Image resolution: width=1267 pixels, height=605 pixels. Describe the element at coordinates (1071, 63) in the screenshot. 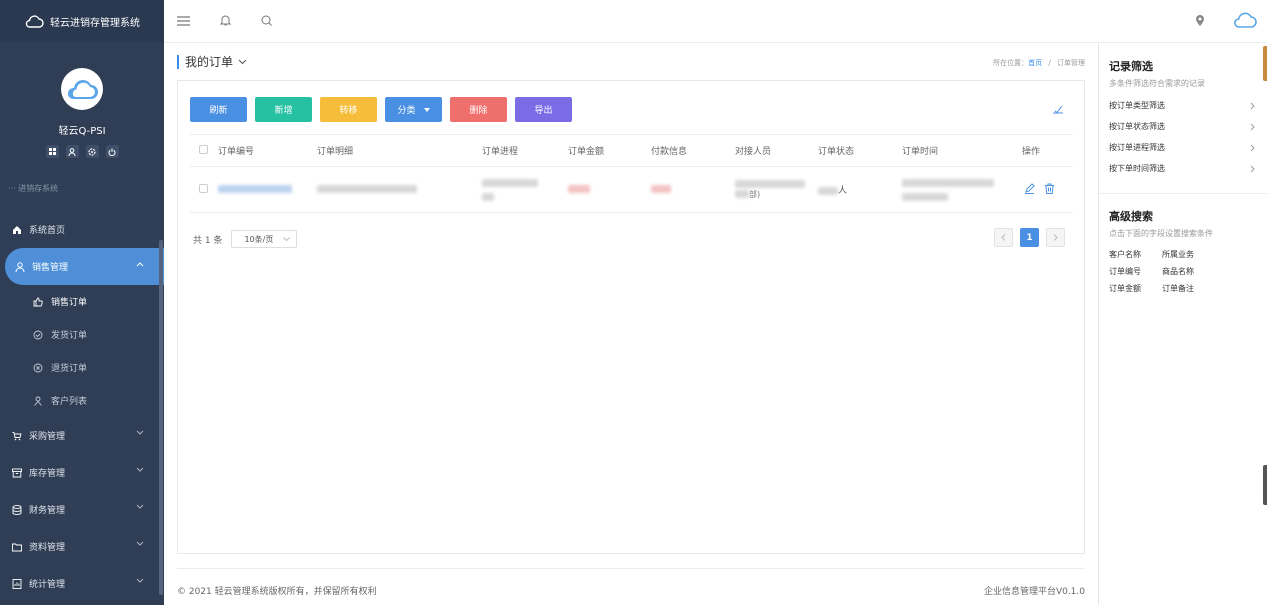

I see `breadcrumb-current: 订单管理` at that location.